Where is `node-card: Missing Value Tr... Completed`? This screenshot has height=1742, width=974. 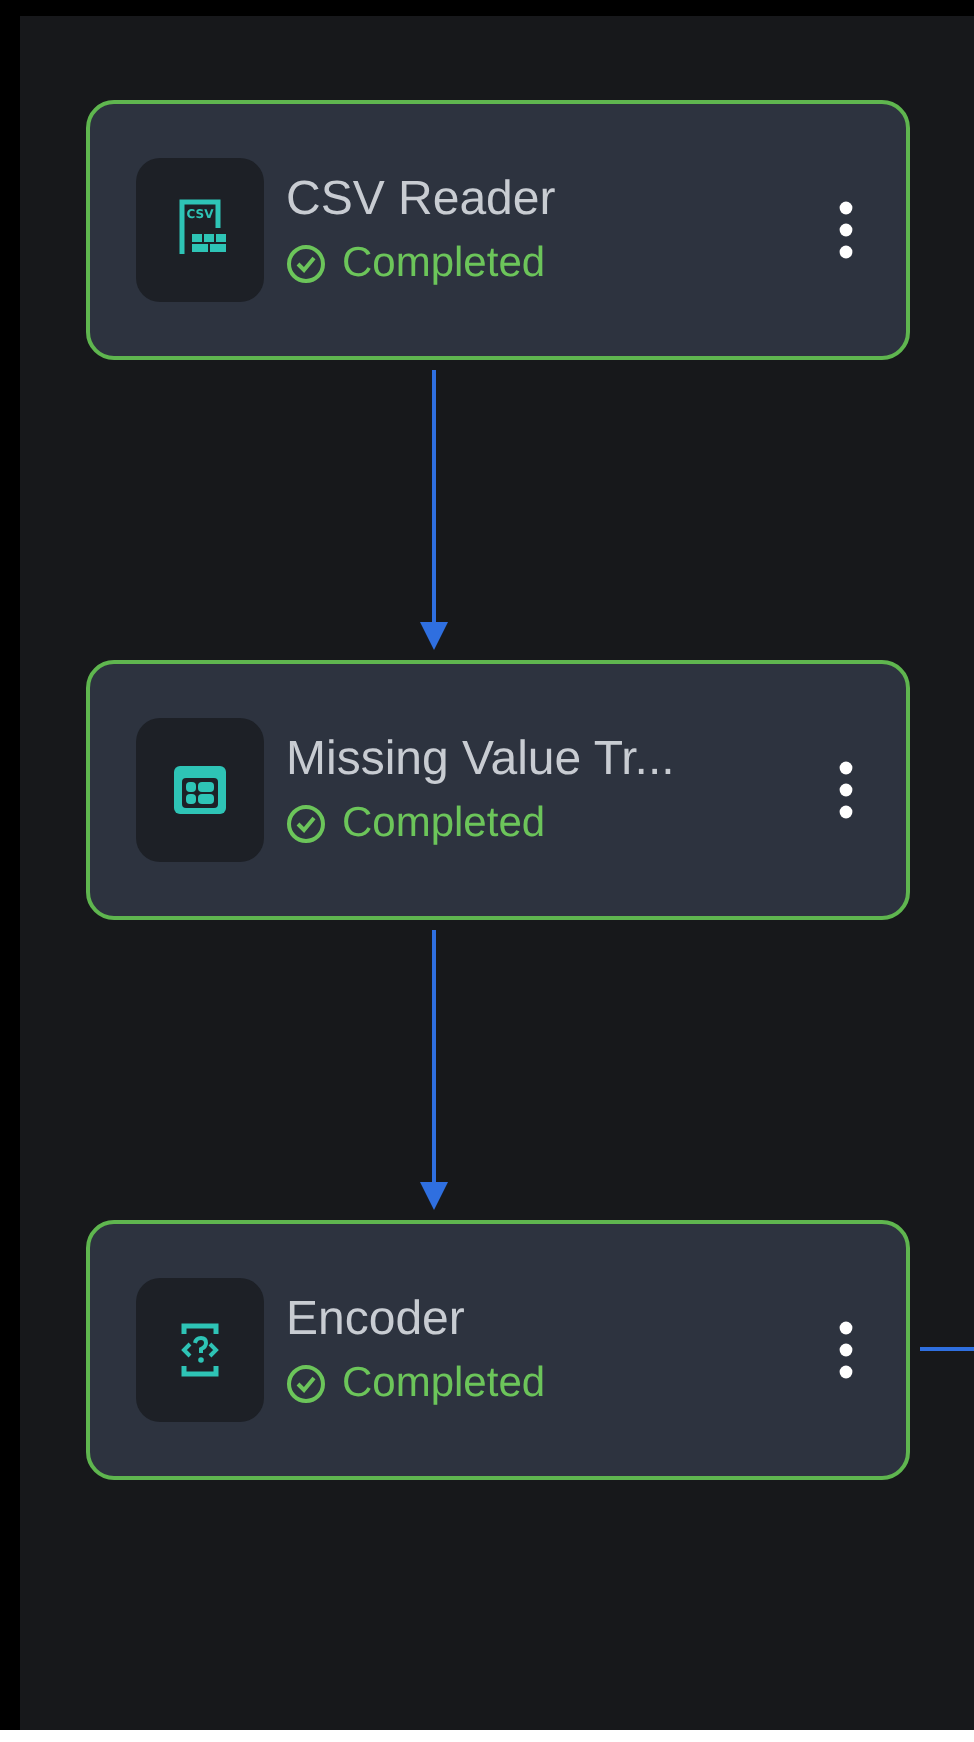 node-card: Missing Value Tr... Completed is located at coordinates (498, 790).